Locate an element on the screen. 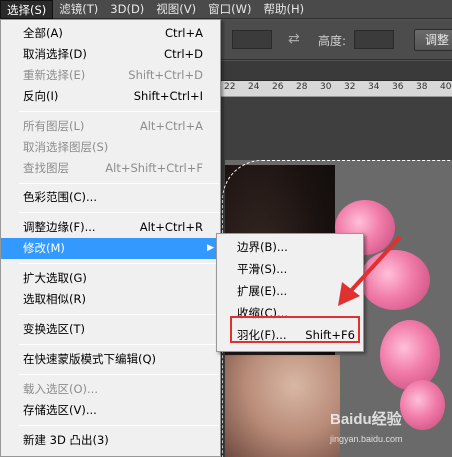 Image resolution: width=452 pixels, height=457 pixels. menu-window: 窗口(W) is located at coordinates (229, 9).